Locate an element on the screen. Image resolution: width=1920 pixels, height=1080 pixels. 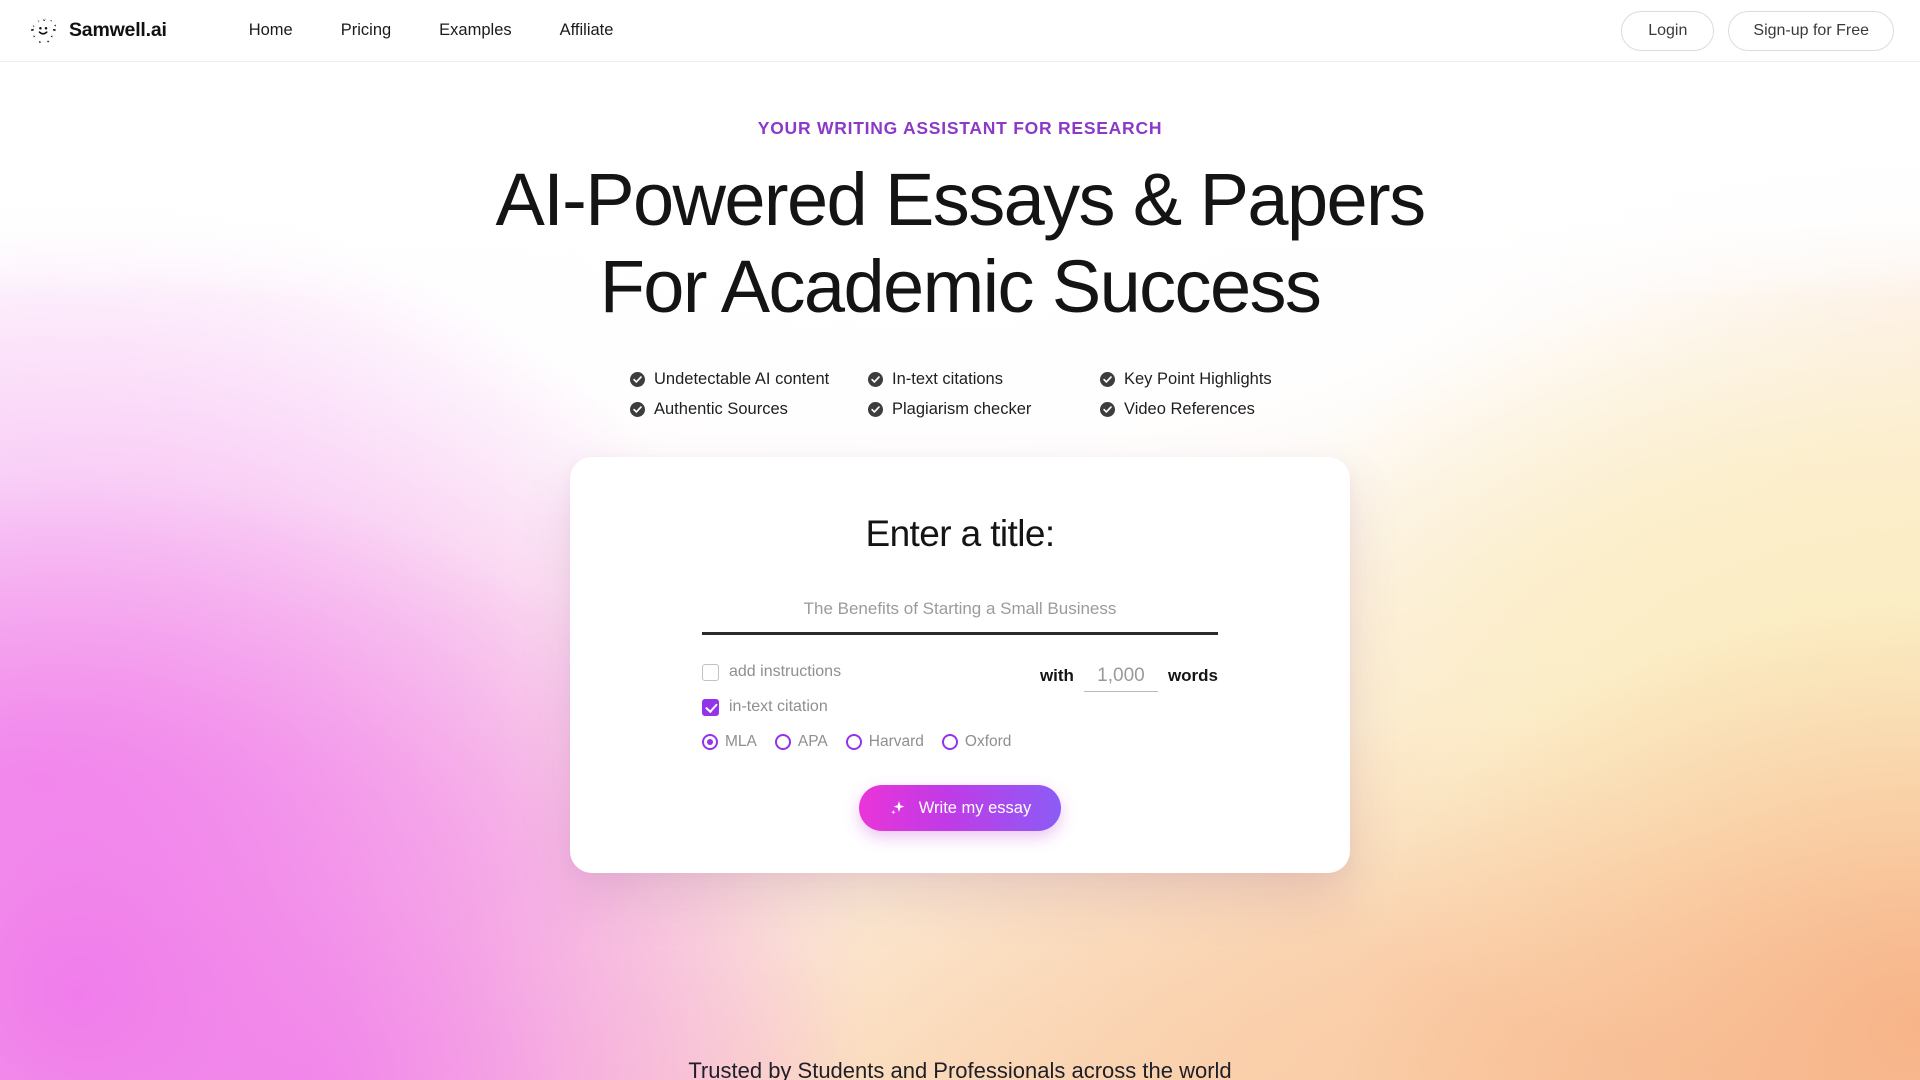
feature-item: Plagiarism checker is located at coordinates (984, 409).